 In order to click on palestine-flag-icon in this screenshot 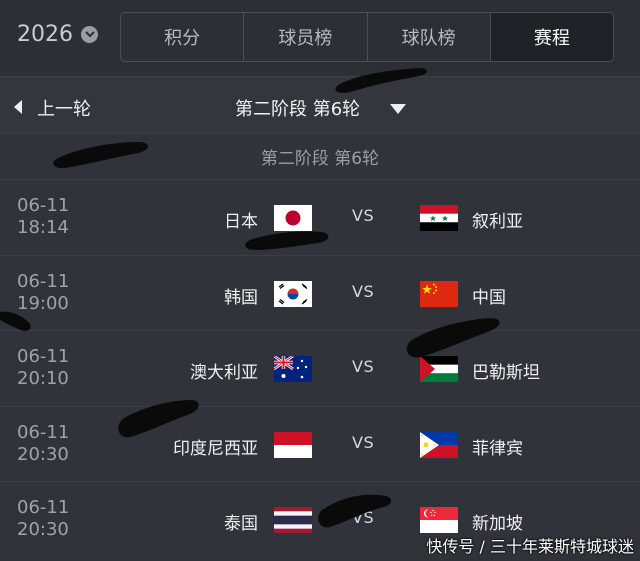, I will do `click(439, 369)`.